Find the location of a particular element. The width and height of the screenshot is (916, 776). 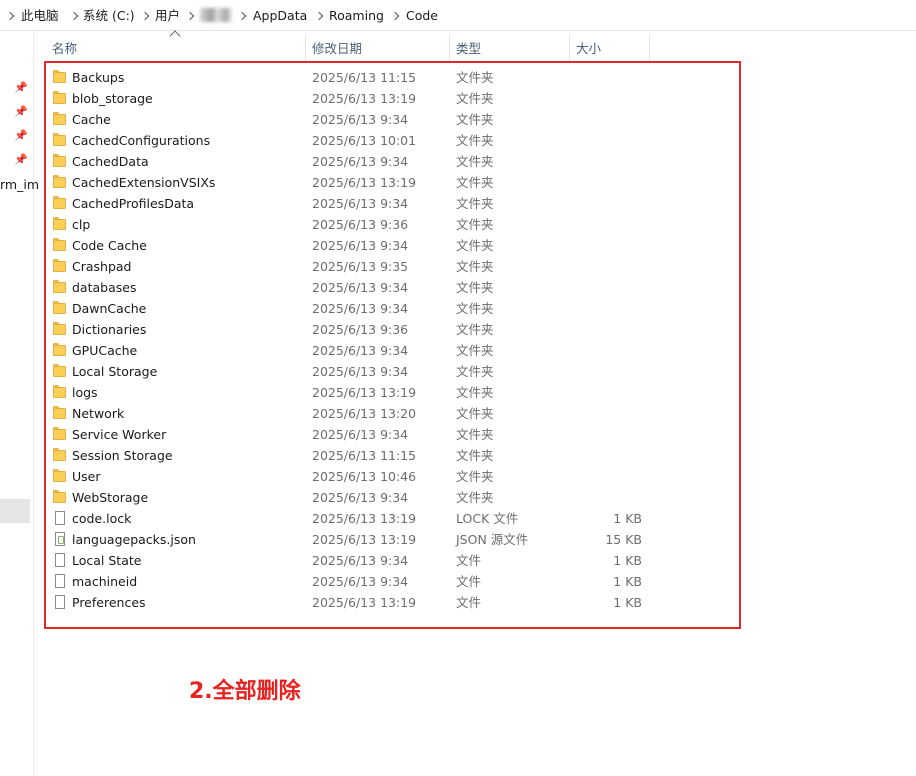

file-date: 2025/6/13 10:46 is located at coordinates (364, 476).